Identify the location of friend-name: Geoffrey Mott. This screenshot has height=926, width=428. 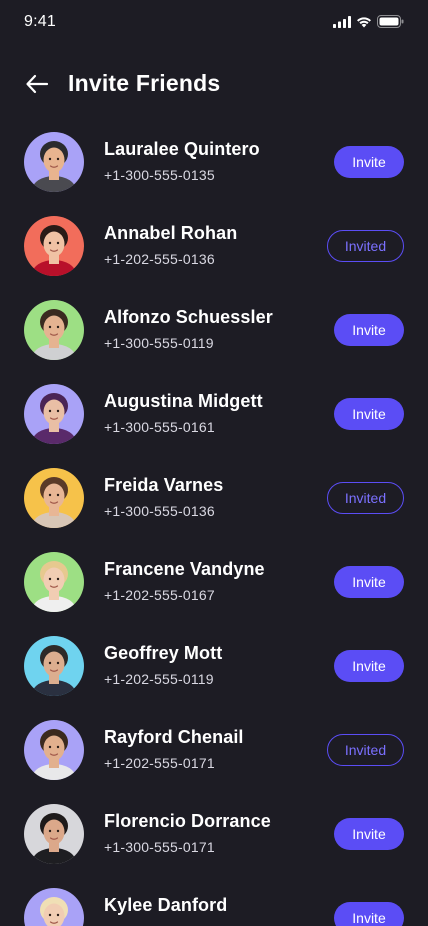
(163, 653).